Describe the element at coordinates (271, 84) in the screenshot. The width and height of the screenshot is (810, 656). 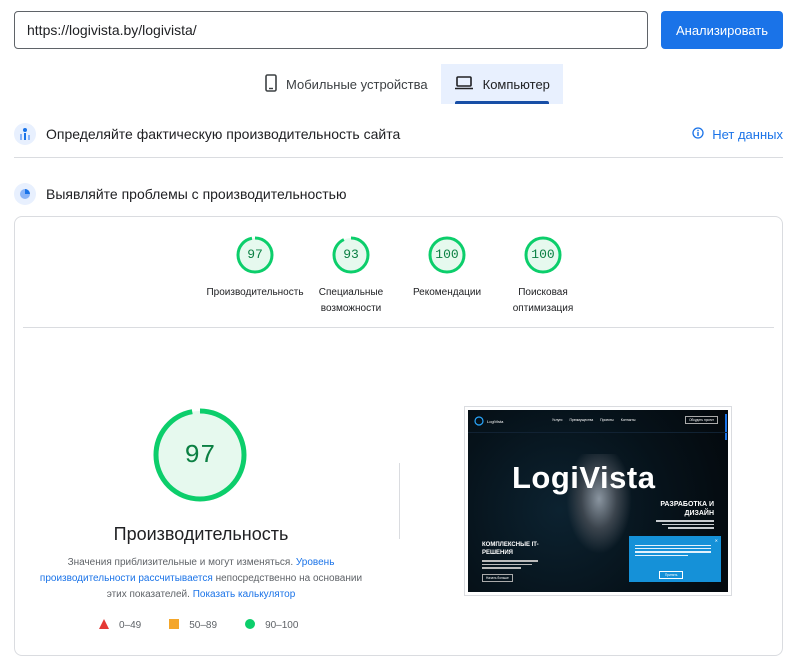
I see `phone-icon` at that location.